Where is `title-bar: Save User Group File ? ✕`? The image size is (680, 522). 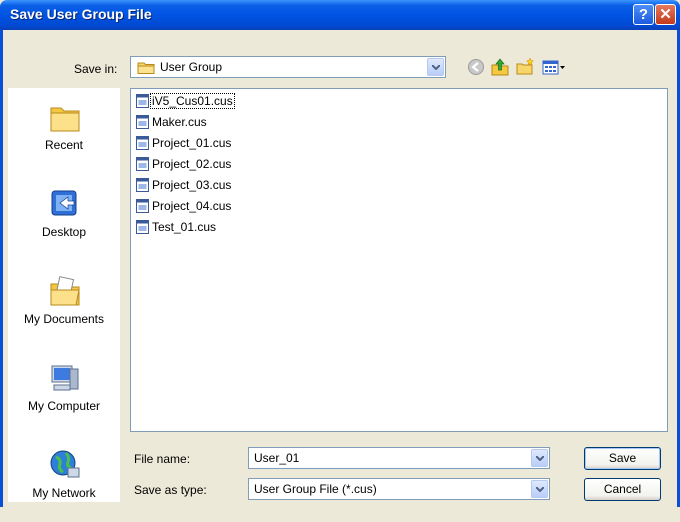 title-bar: Save User Group File ? ✕ is located at coordinates (340, 15).